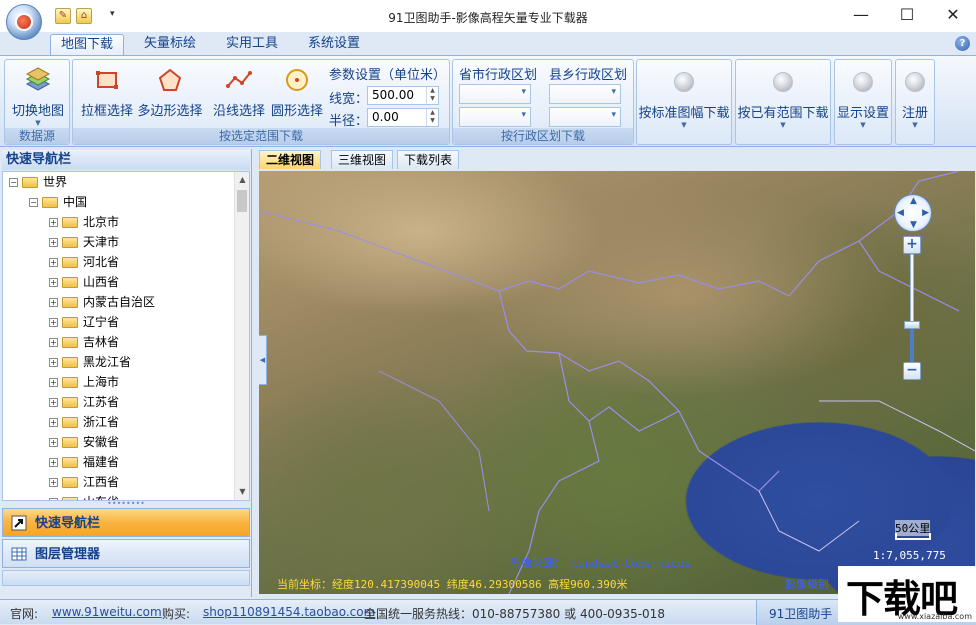 This screenshot has width=976, height=625. What do you see at coordinates (242, 180) in the screenshot?
I see `scroll-up-icon: ▲` at bounding box center [242, 180].